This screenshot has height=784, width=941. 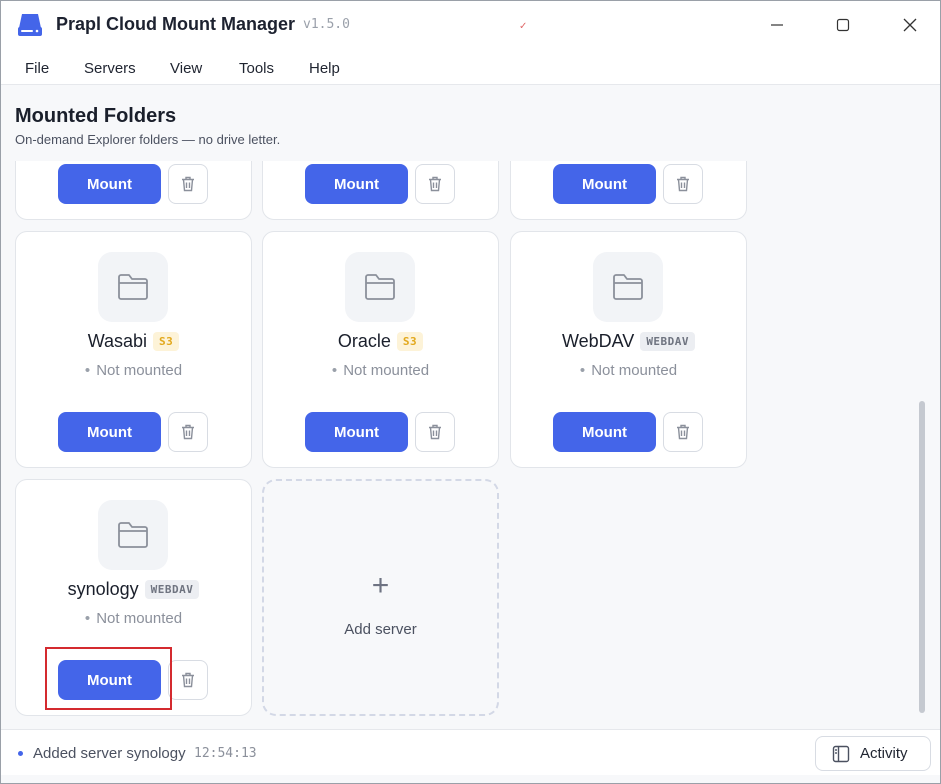 I want to click on menu-bar: File Servers View Tools Help, so click(x=470, y=67).